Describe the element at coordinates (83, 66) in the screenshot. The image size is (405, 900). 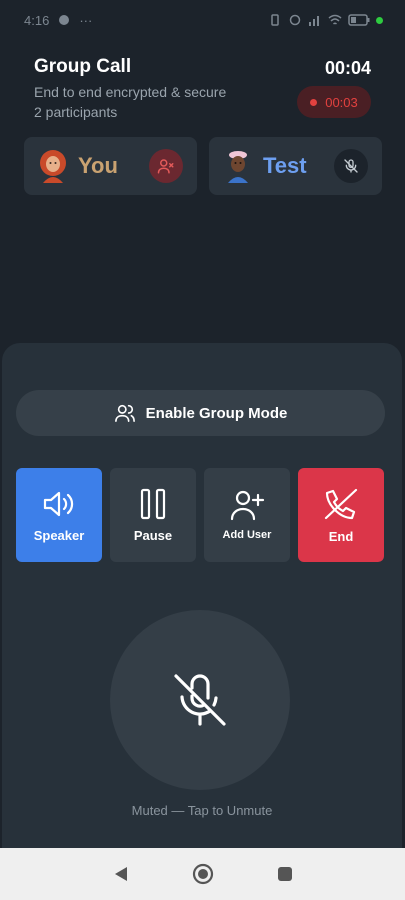
I see `call-title: Group Call` at that location.